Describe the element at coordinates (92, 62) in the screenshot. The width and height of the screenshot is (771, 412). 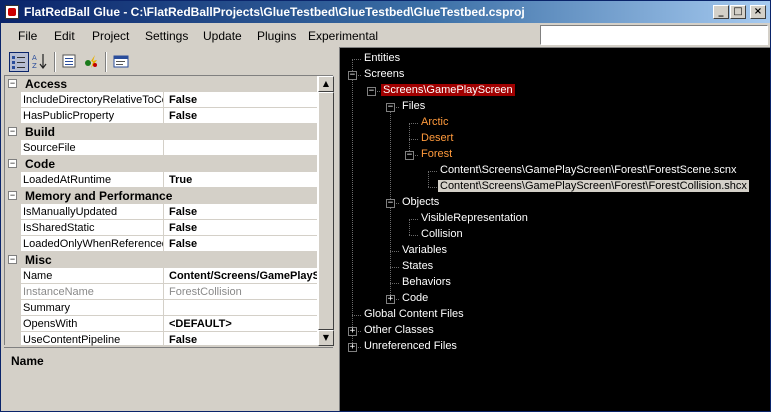
I see `events-icon` at that location.